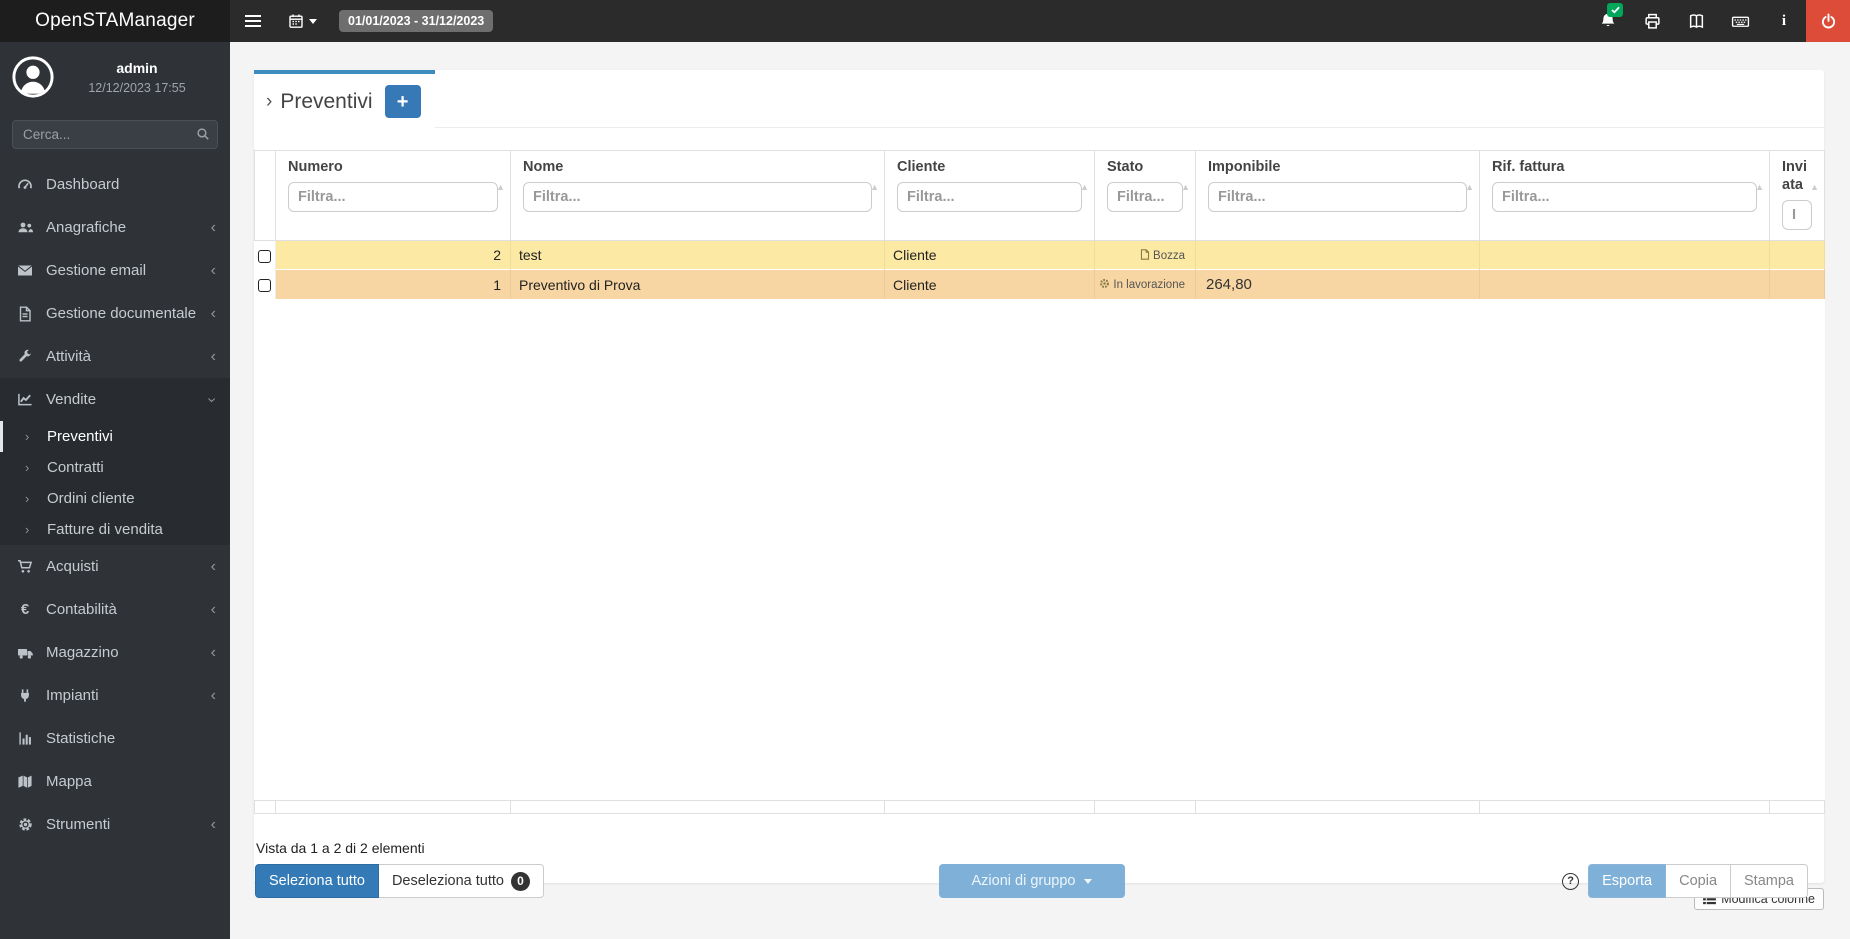  Describe the element at coordinates (265, 195) in the screenshot. I see `select-column-header` at that location.